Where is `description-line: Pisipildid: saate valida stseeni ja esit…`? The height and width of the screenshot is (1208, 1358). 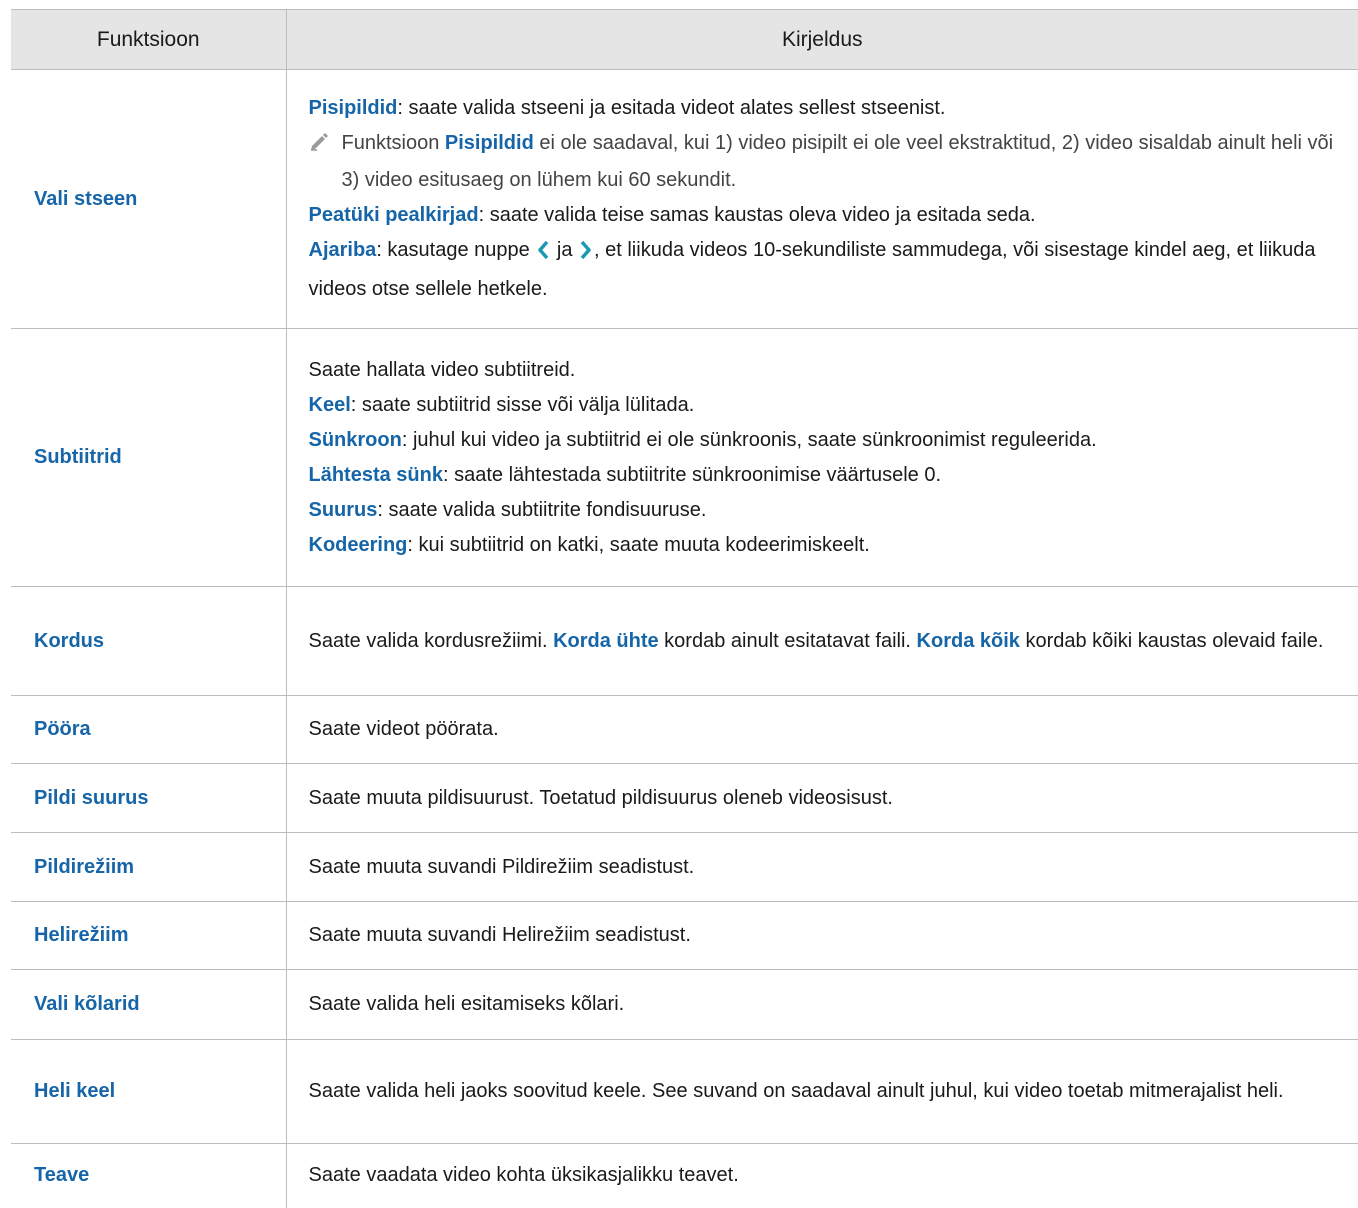
description-line: Pisipildid: saate valida stseeni ja esit… is located at coordinates (829, 108).